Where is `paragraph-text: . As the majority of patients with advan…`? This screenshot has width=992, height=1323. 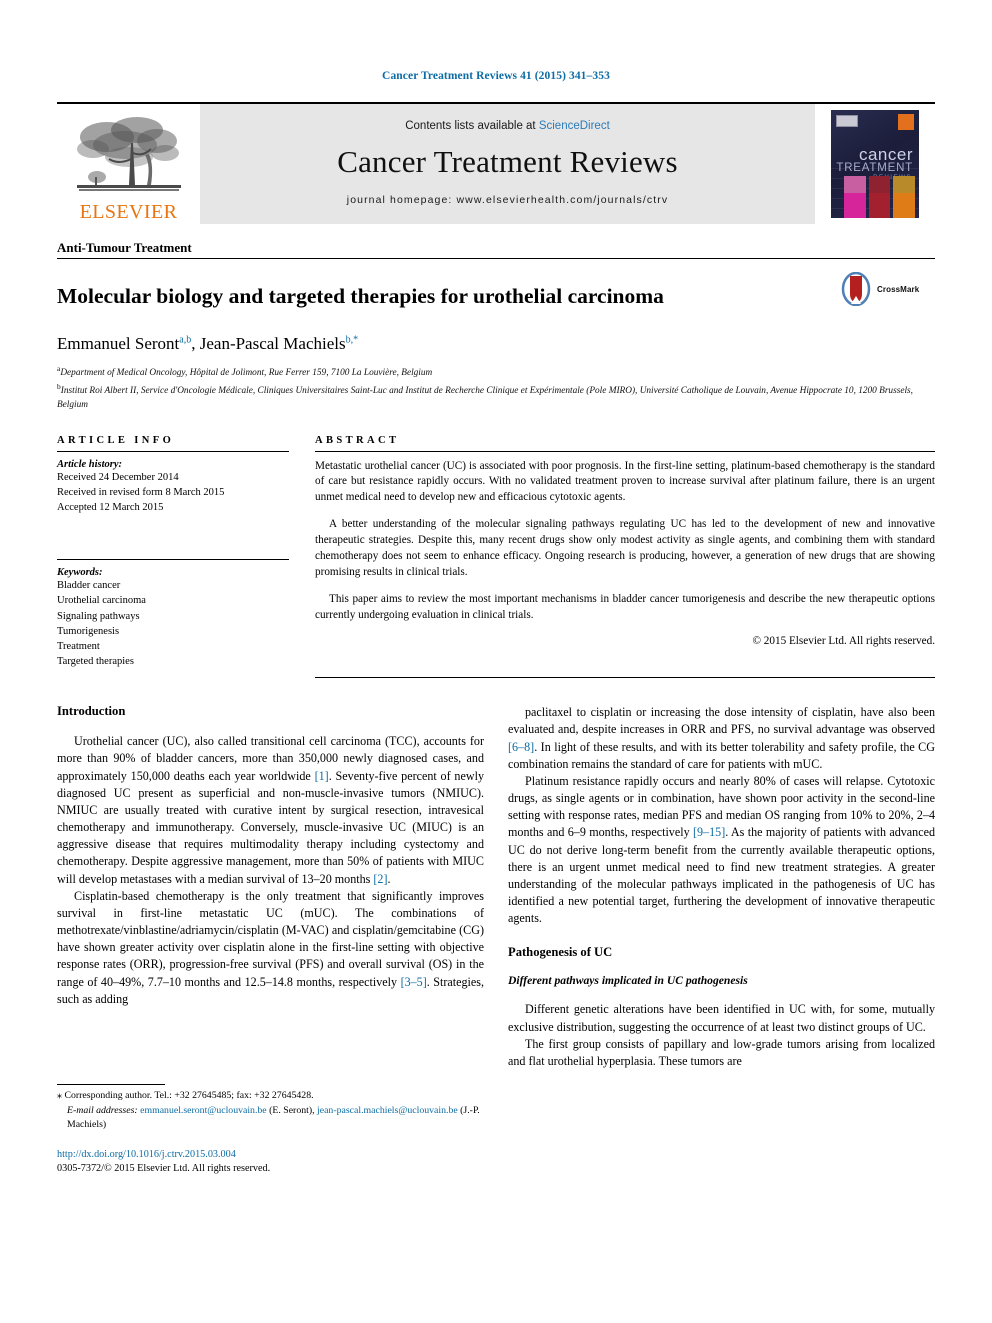 paragraph-text: . As the majority of patients with advan… is located at coordinates (721, 875).